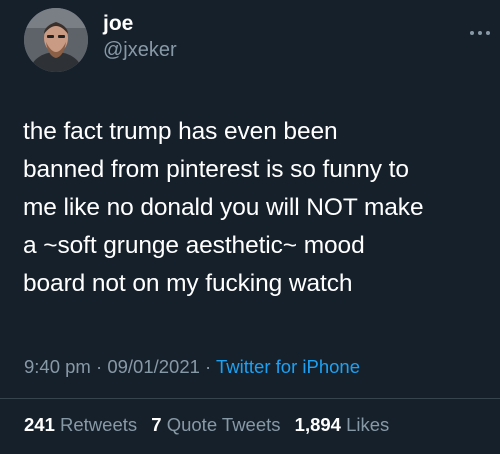 The width and height of the screenshot is (500, 454). Describe the element at coordinates (140, 24) in the screenshot. I see `display-name: joe` at that location.